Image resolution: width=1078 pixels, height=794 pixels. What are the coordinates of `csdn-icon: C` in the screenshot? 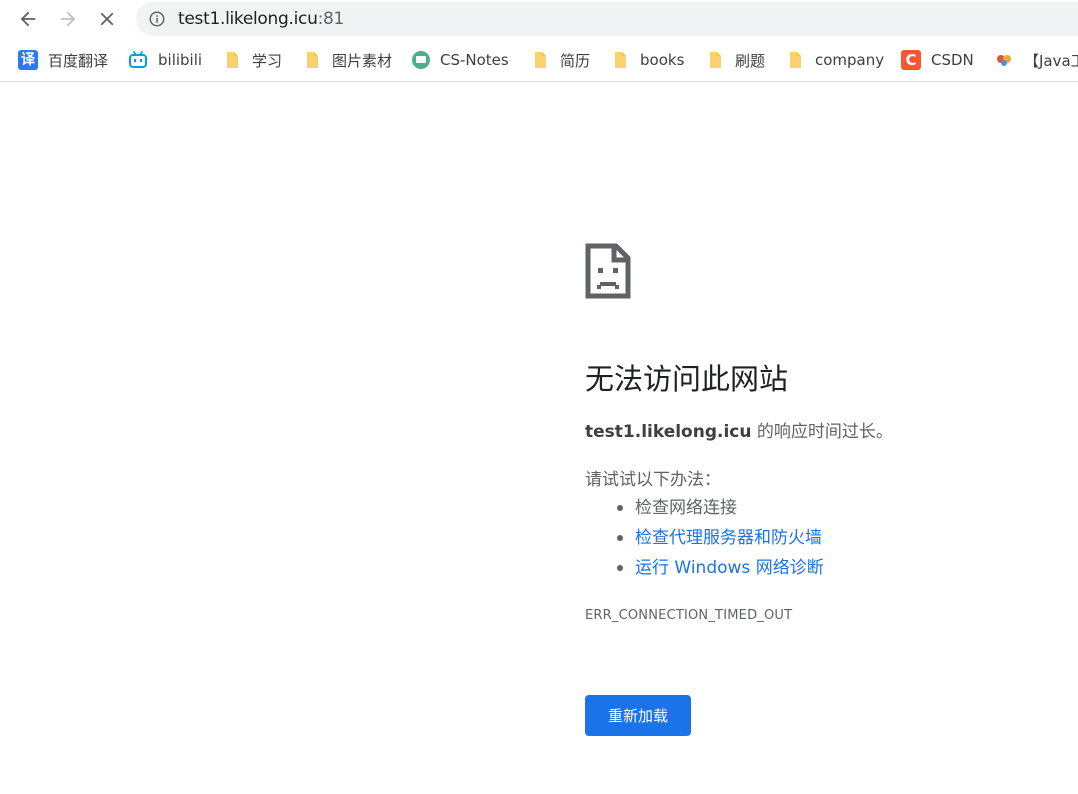 It's located at (911, 60).